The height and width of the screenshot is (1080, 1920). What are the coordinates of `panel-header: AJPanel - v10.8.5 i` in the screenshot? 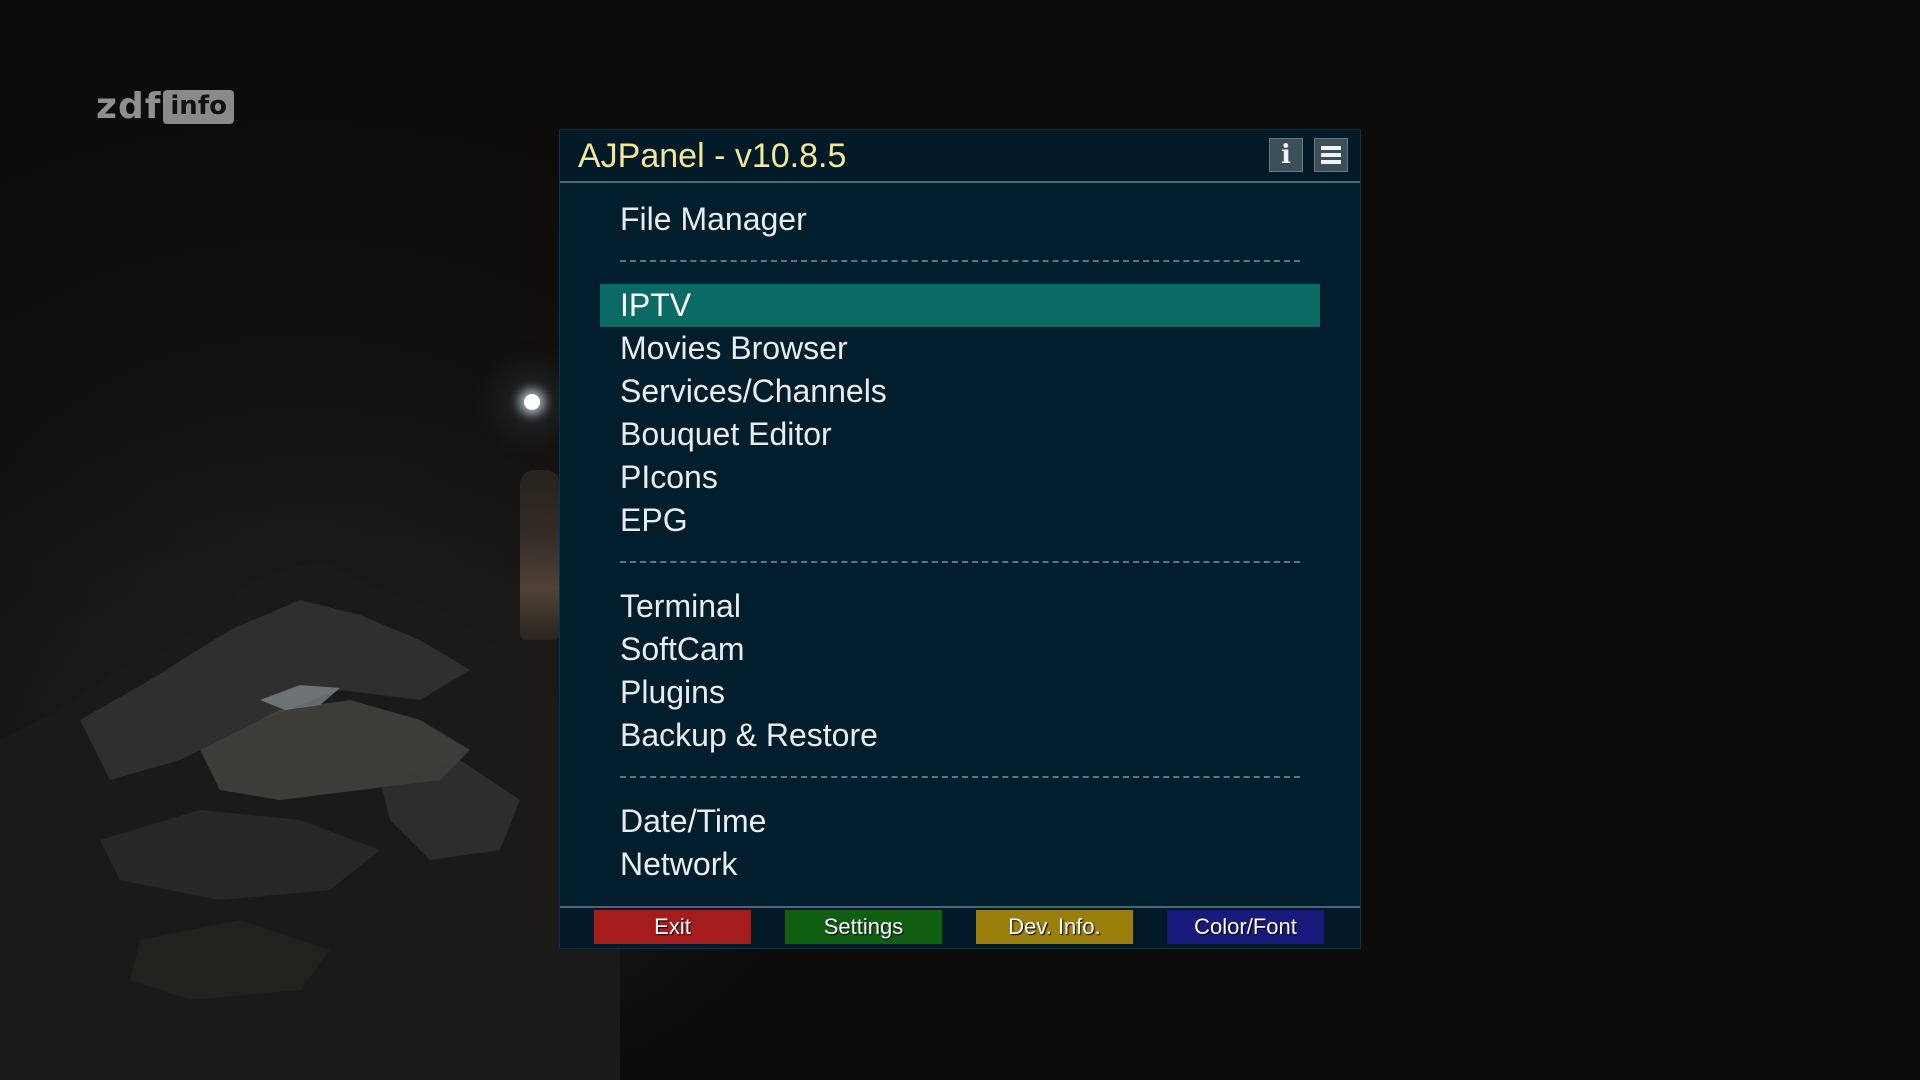 It's located at (960, 156).